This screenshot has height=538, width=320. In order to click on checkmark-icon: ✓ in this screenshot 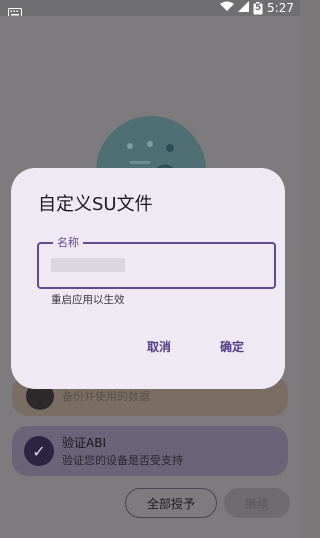, I will do `click(39, 451)`.